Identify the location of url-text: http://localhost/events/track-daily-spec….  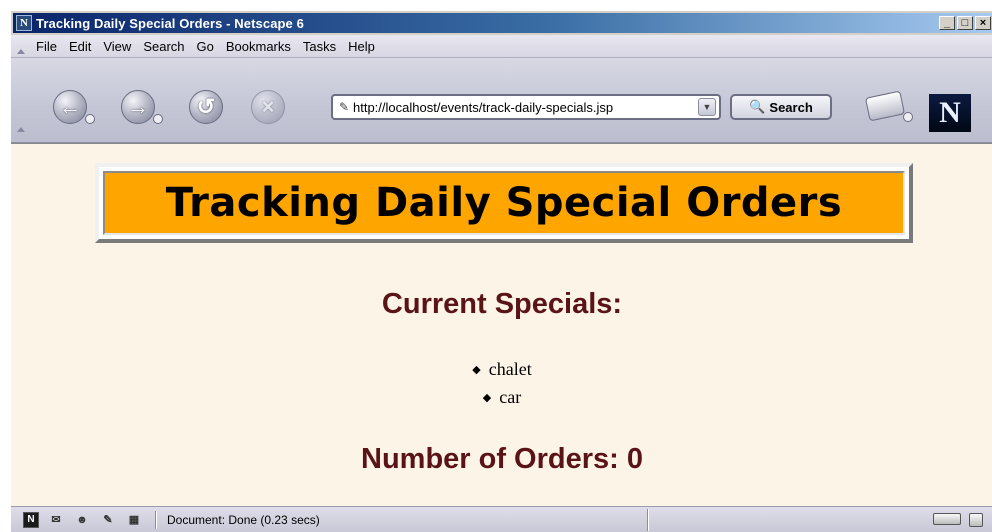
(525, 107).